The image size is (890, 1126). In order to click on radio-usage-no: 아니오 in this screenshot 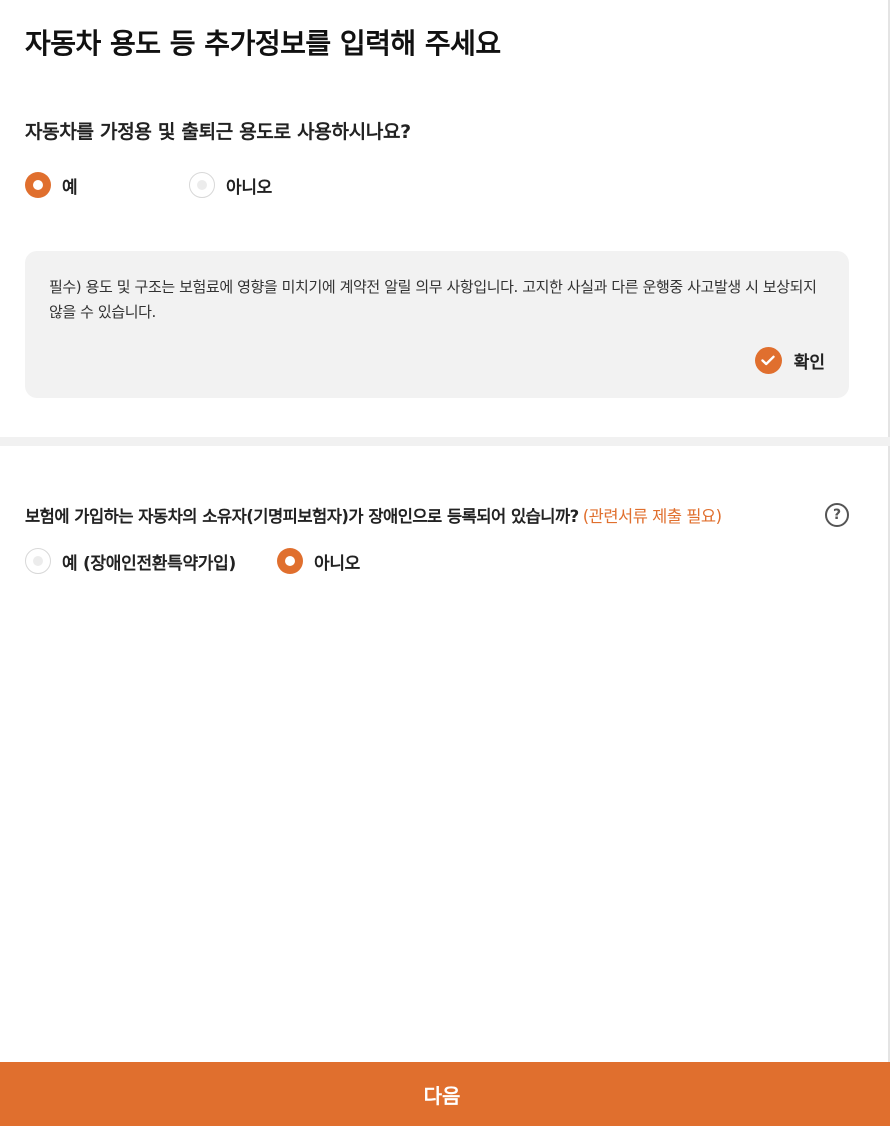, I will do `click(230, 185)`.